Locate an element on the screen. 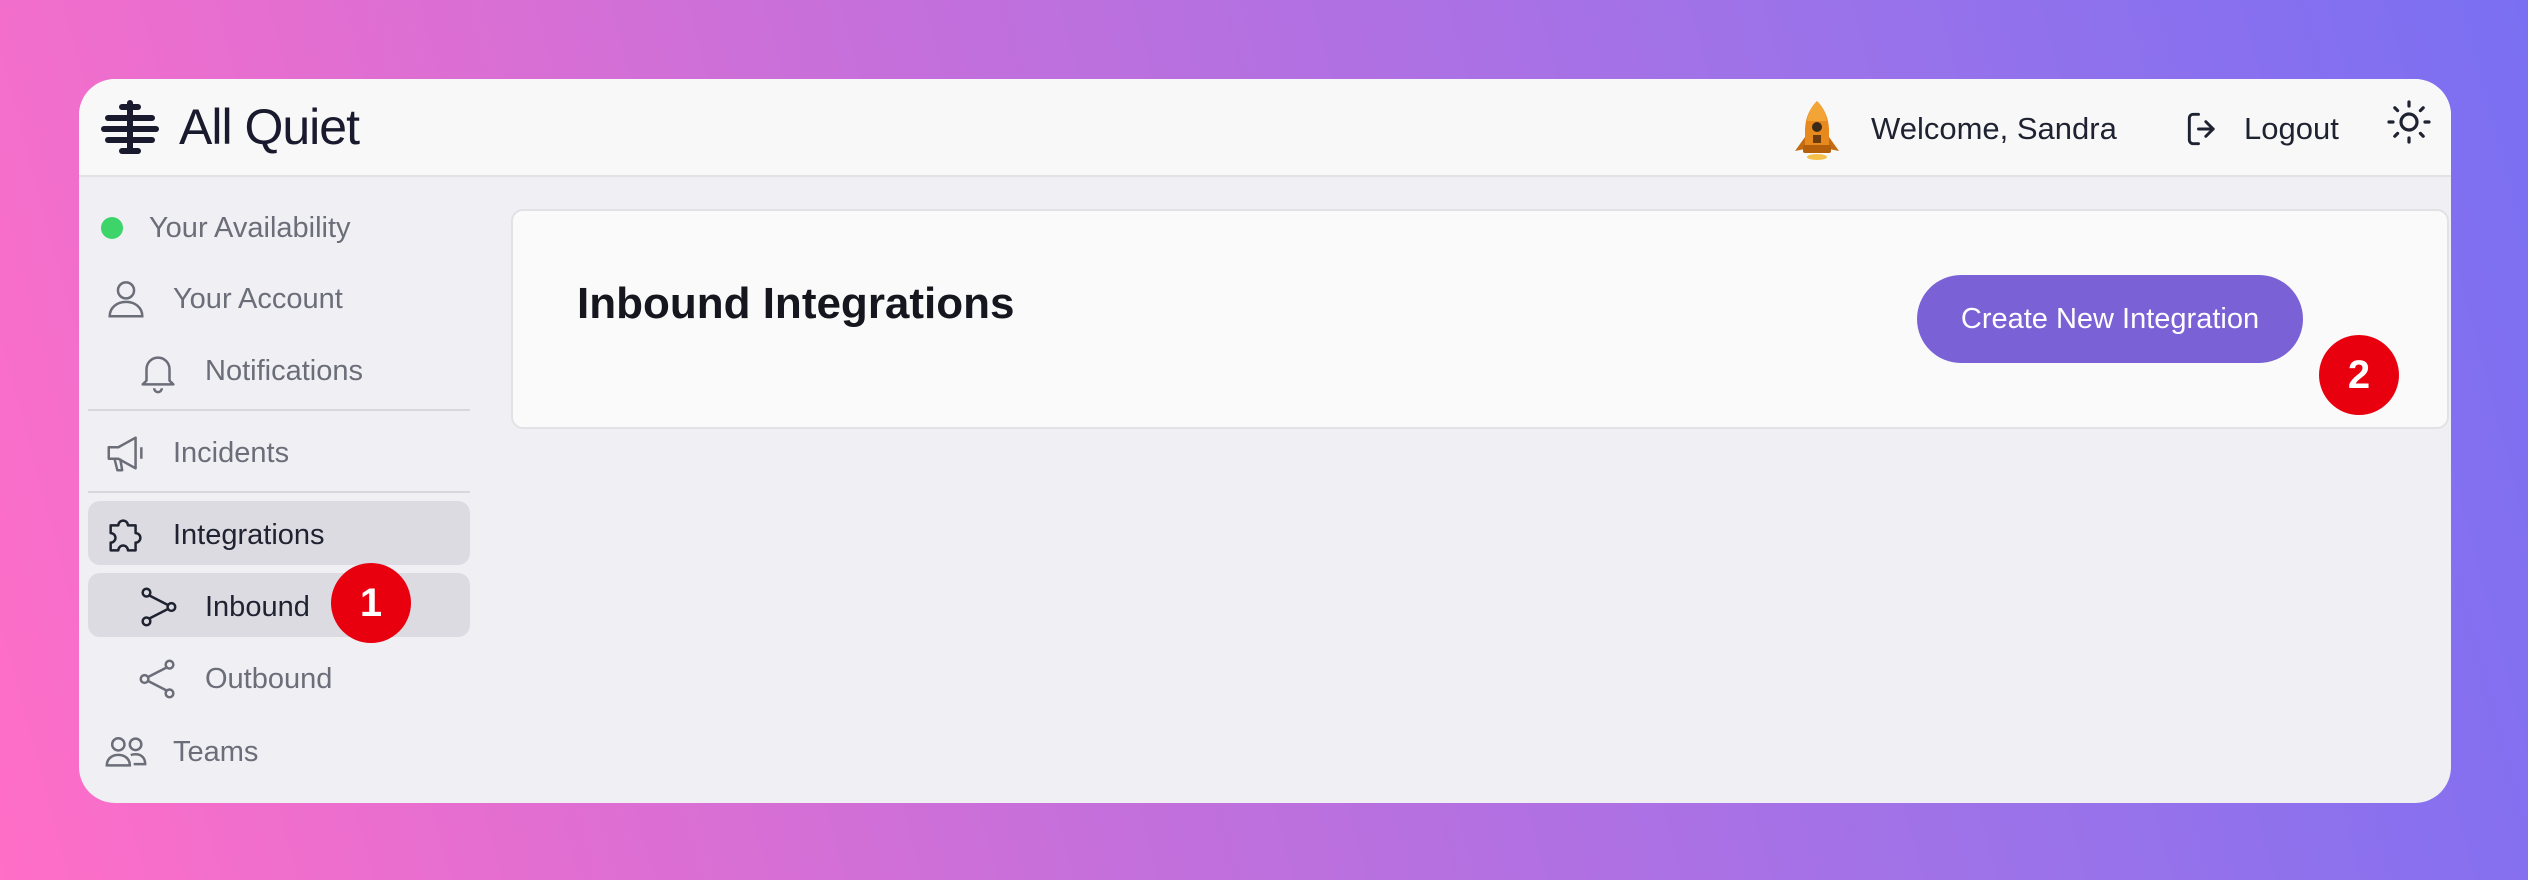 Image resolution: width=2528 pixels, height=880 pixels. puzzle-icon is located at coordinates (125, 535).